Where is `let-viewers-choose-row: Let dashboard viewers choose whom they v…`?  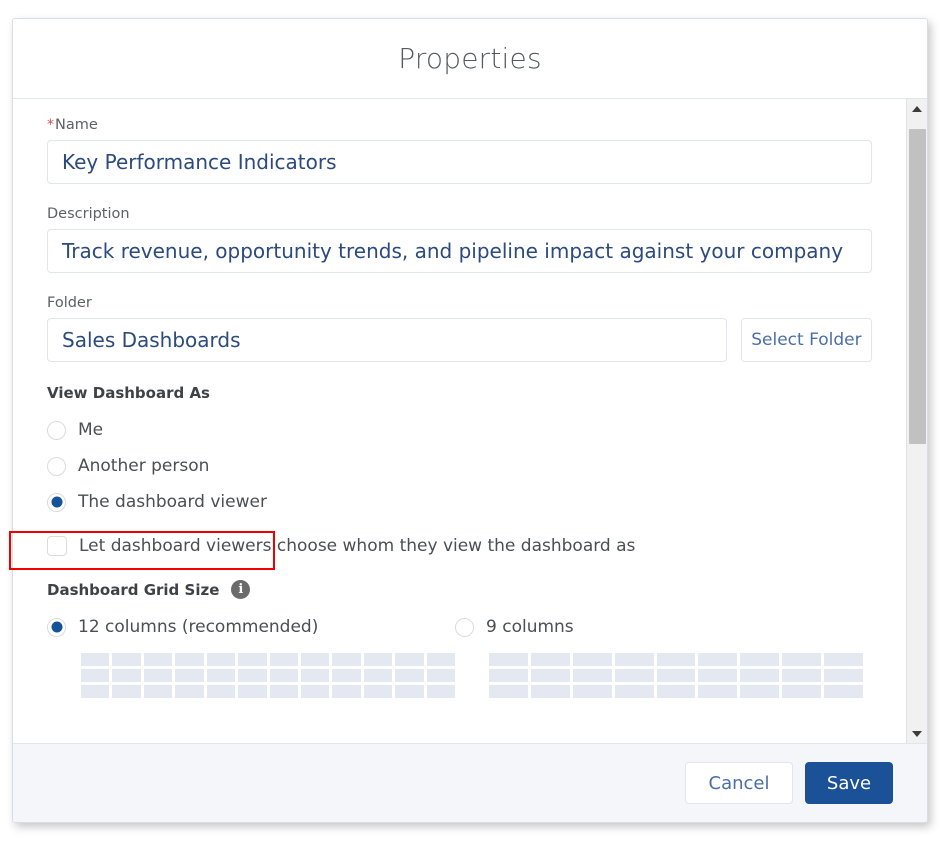 let-viewers-choose-row: Let dashboard viewers choose whom they v… is located at coordinates (459, 546).